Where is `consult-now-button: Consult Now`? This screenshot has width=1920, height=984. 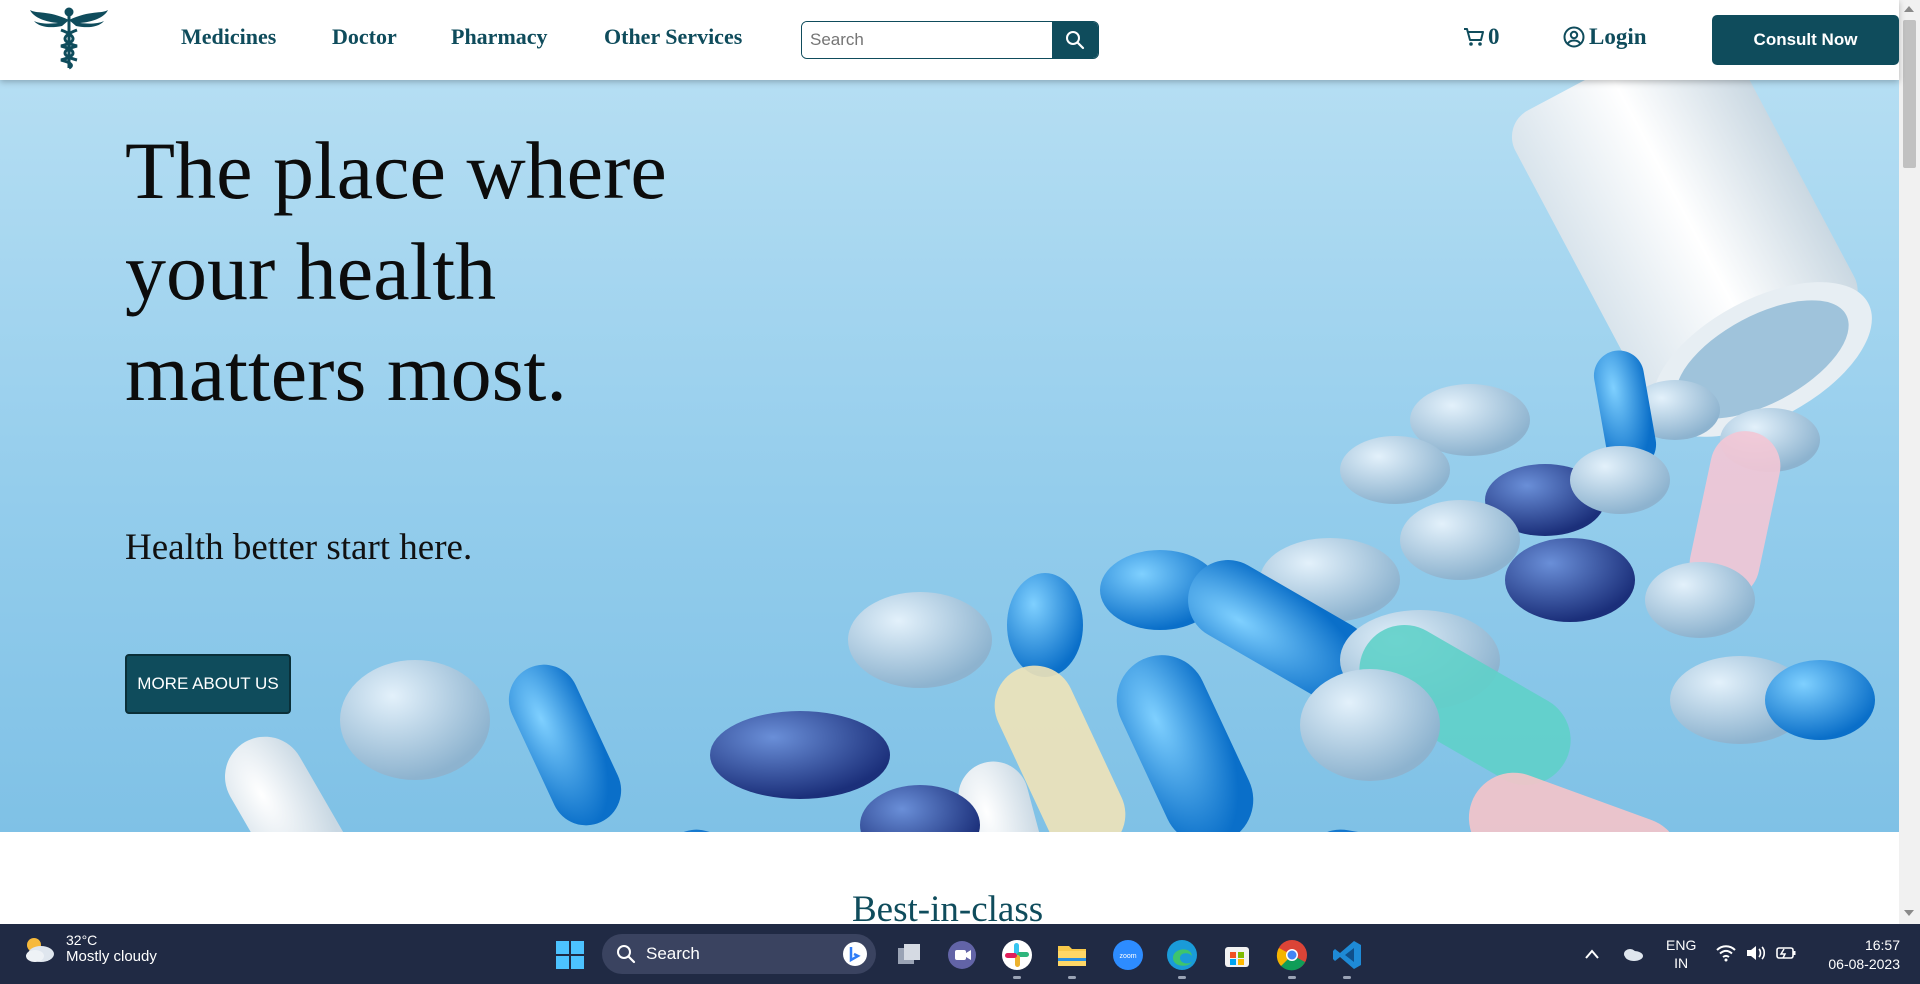 consult-now-button: Consult Now is located at coordinates (1805, 40).